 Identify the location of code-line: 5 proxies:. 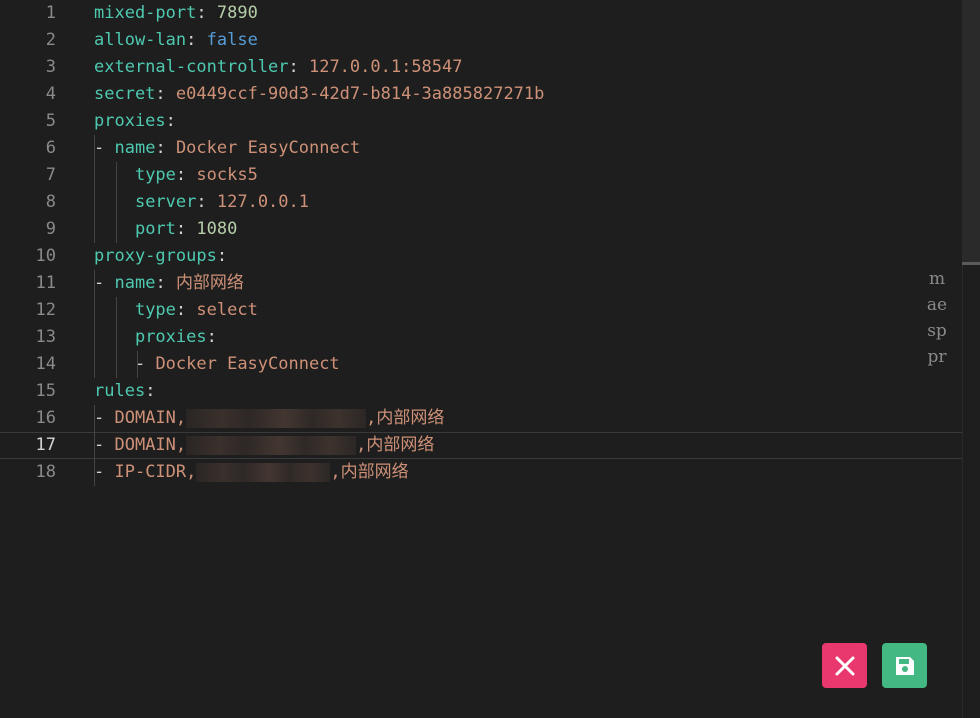
(481, 121).